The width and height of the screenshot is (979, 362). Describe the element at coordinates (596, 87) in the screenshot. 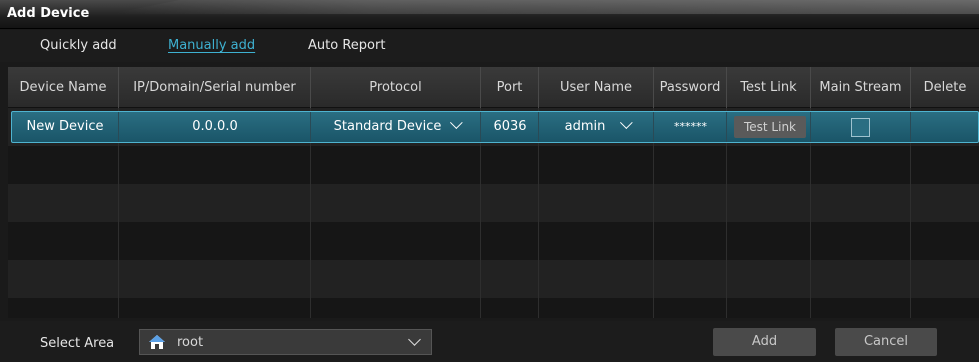

I see `header-user-name: User Name` at that location.